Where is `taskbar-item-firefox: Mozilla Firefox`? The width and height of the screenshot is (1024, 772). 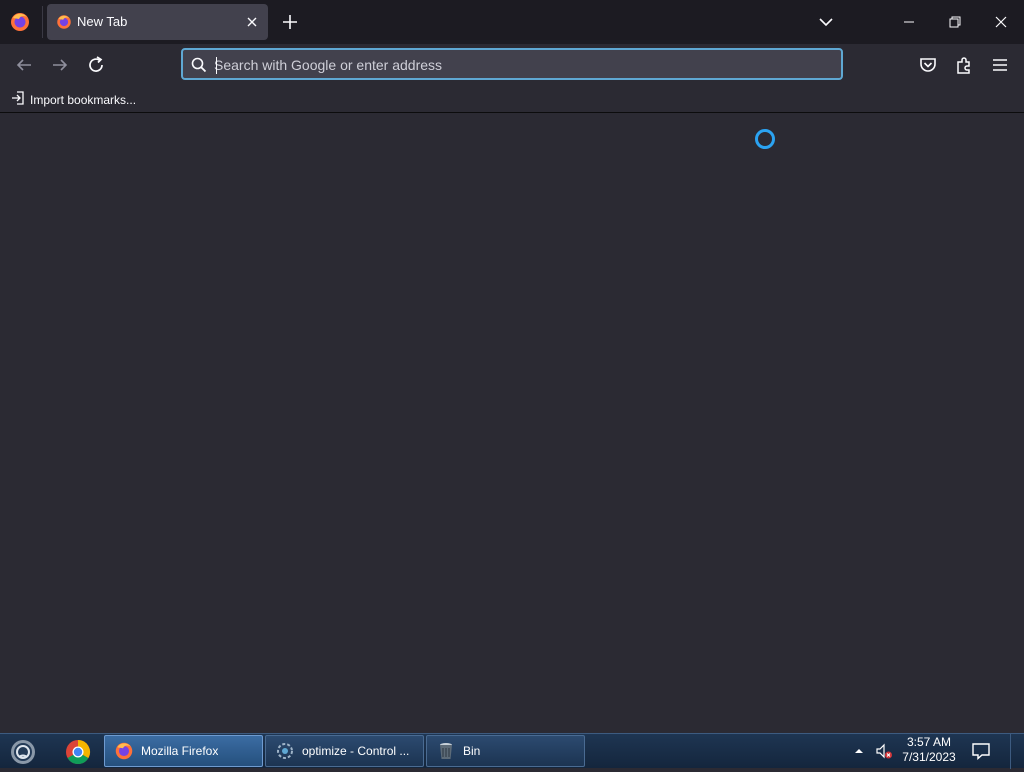 taskbar-item-firefox: Mozilla Firefox is located at coordinates (183, 751).